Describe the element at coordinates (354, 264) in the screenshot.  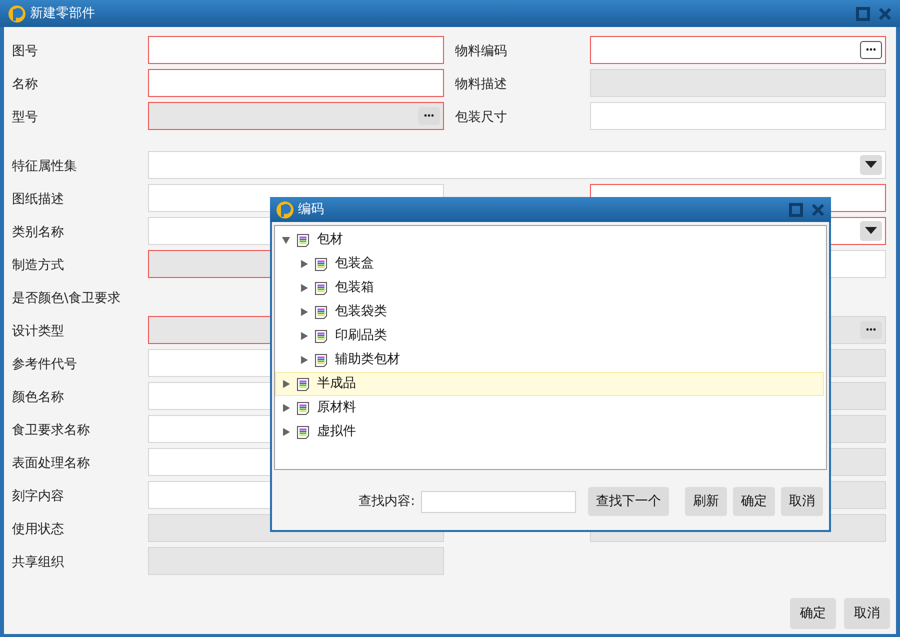
I see `tree-item-label: 包装盒` at that location.